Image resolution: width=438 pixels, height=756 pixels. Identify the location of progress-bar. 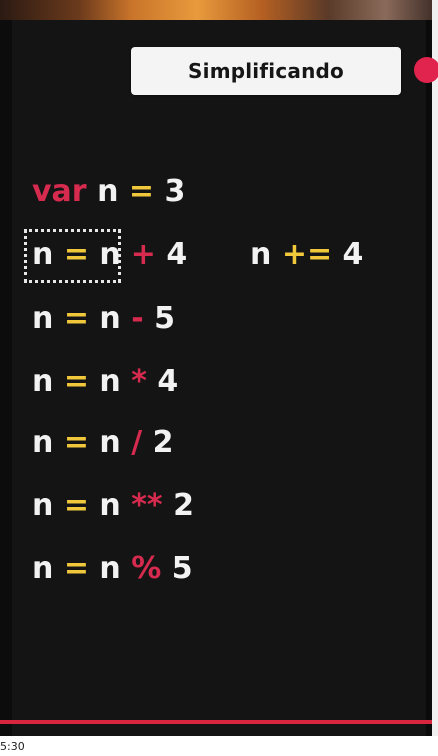
(216, 722).